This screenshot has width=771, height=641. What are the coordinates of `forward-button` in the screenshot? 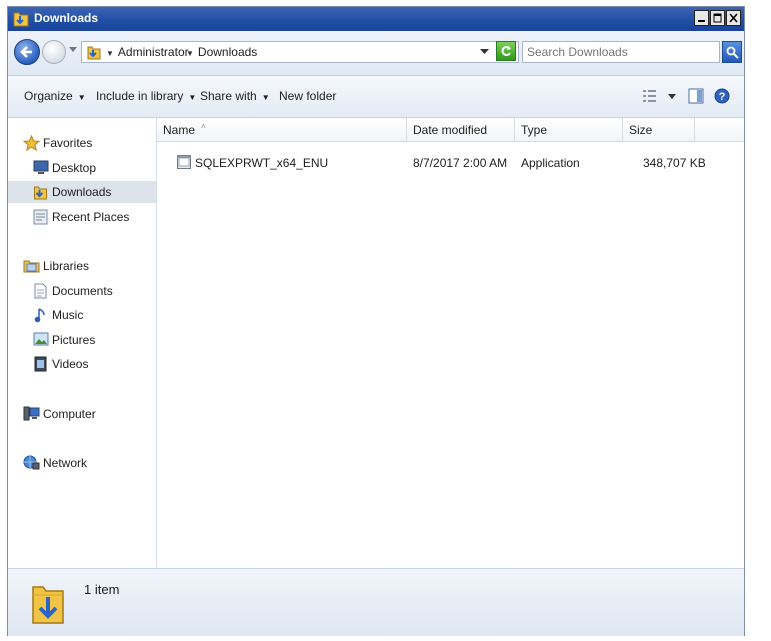 It's located at (54, 52).